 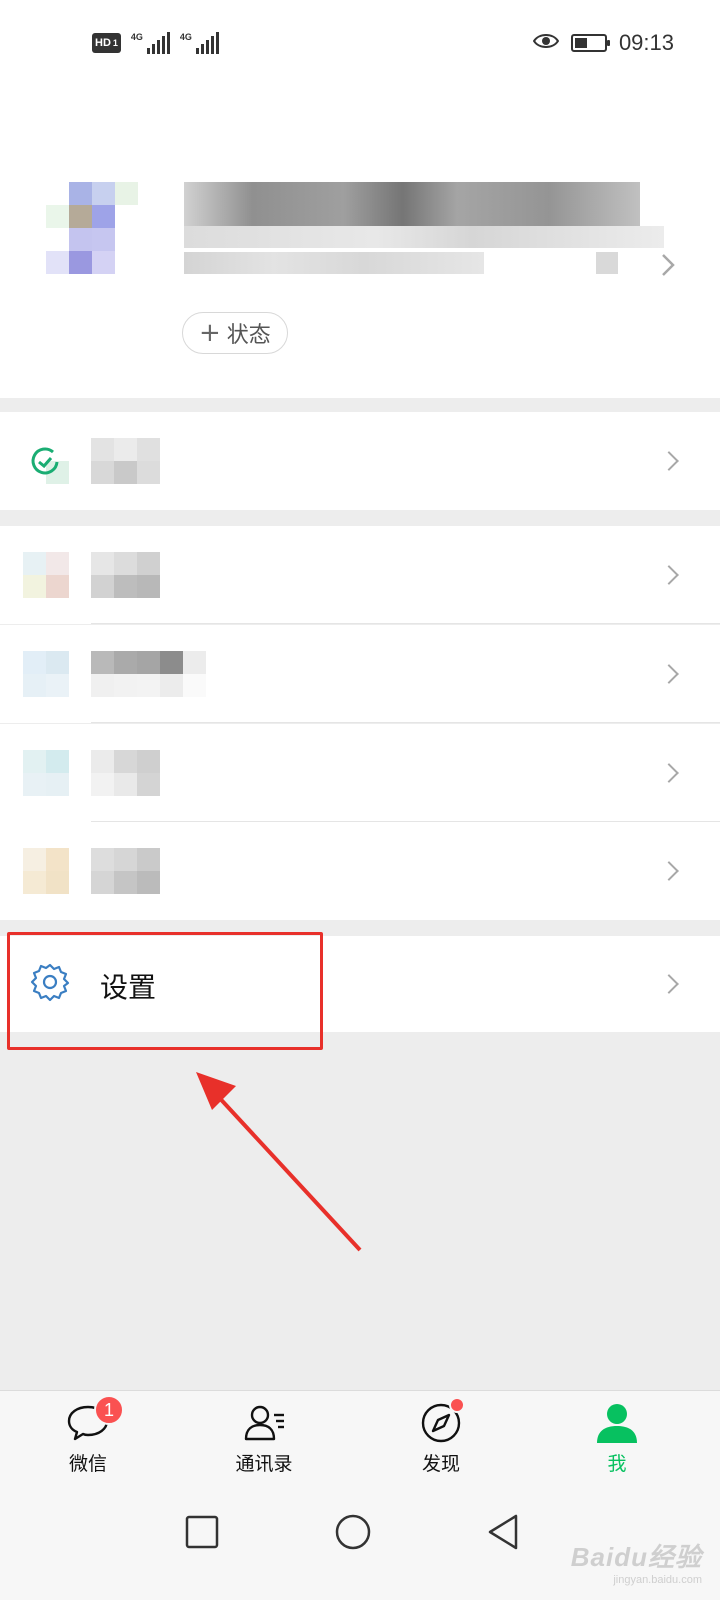 I want to click on tab-contacts: 通讯录, so click(x=264, y=1444).